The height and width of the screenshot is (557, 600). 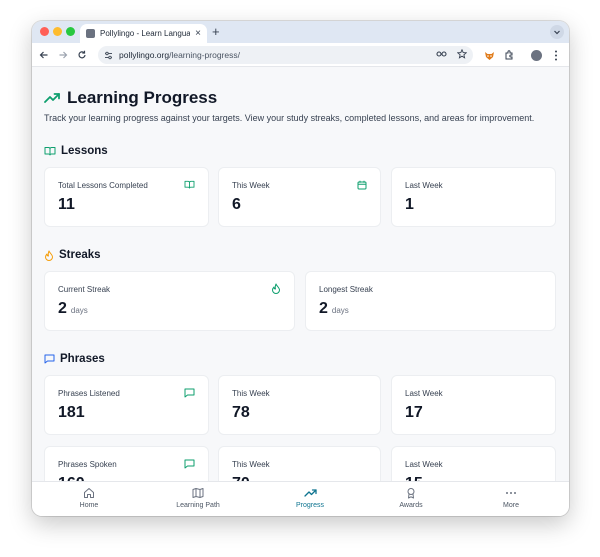 What do you see at coordinates (511, 493) in the screenshot?
I see `more-icon` at bounding box center [511, 493].